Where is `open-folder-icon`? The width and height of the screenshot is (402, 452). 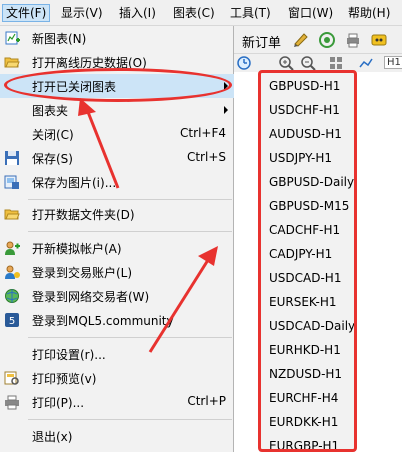
open-folder-icon is located at coordinates (12, 62).